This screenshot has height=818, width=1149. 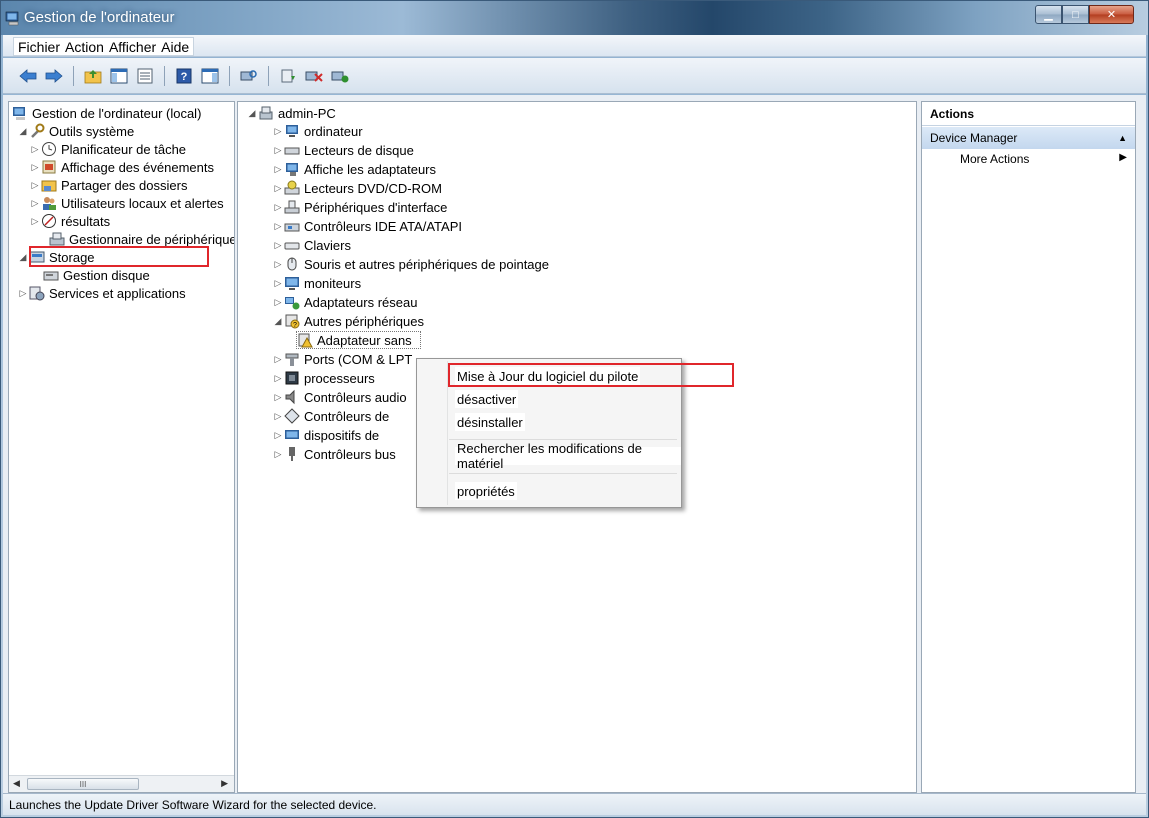 What do you see at coordinates (348, 321) in the screenshot?
I see `device-category-other: ◢ ? Autres périphériques` at bounding box center [348, 321].